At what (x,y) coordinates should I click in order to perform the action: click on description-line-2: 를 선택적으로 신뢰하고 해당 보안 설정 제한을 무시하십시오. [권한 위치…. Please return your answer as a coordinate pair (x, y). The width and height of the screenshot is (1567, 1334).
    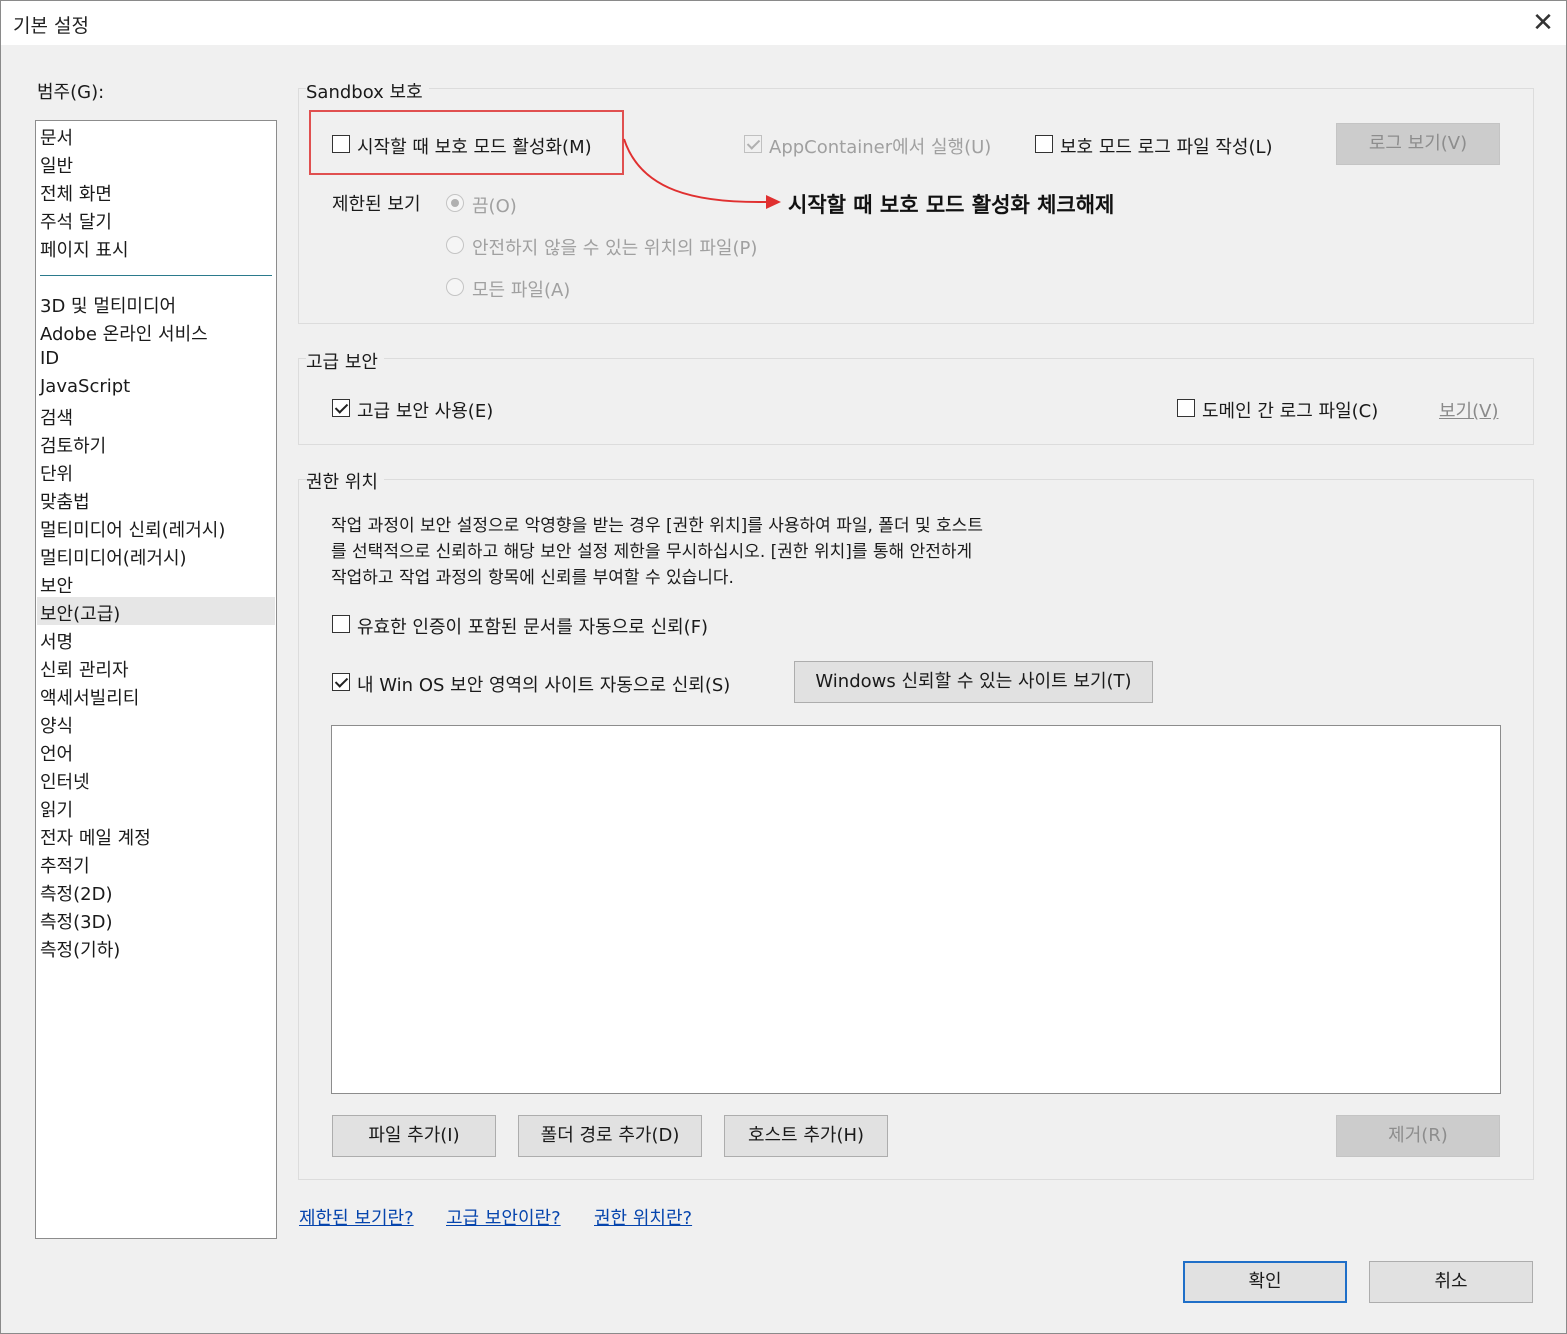
    Looking at the image, I should click on (652, 552).